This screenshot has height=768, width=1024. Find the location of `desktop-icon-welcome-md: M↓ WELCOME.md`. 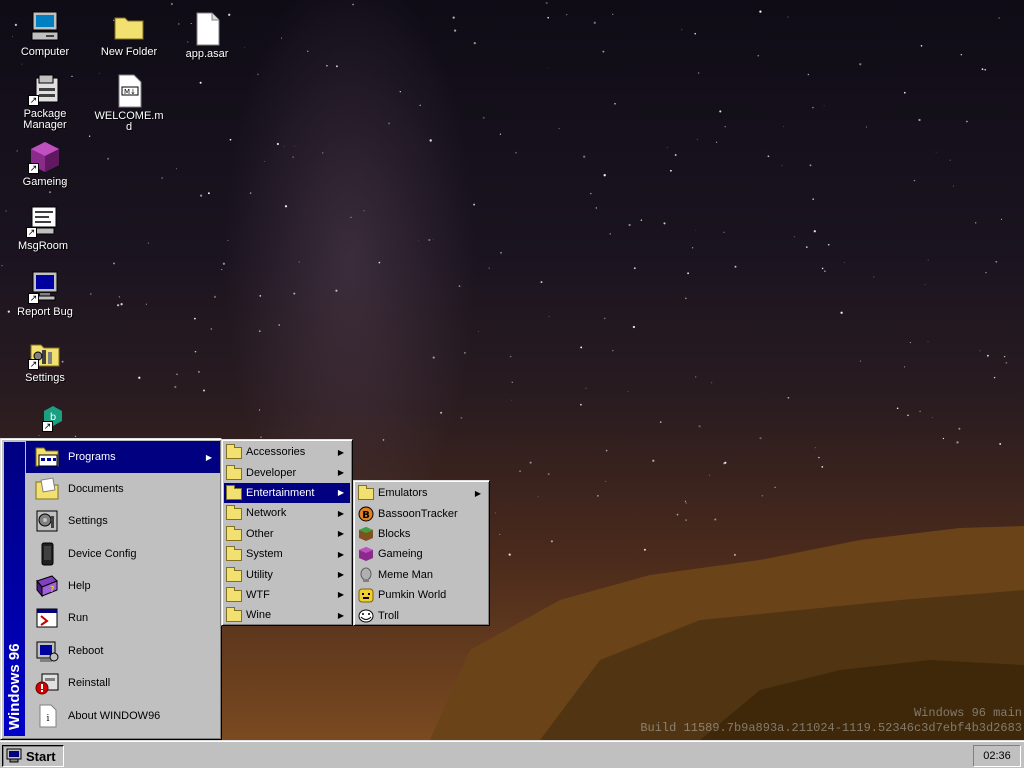

desktop-icon-welcome-md: M↓ WELCOME.md is located at coordinates (129, 103).